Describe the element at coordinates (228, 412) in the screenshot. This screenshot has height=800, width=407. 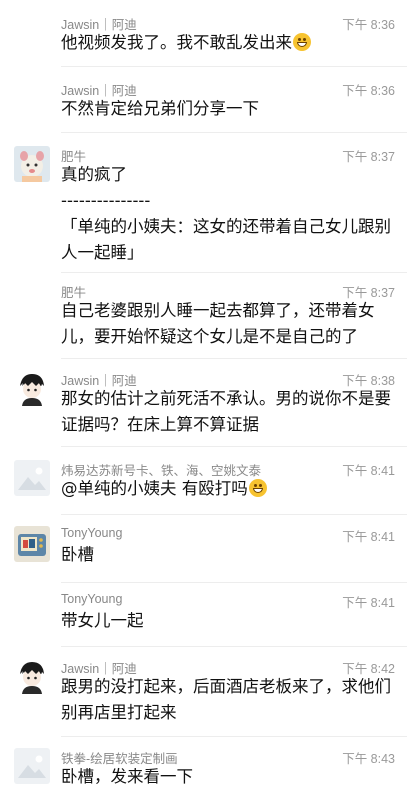
I see `message-text: 那女的估计之前死活不承认。男的说你不是要证据吗？在床上算不算证据` at that location.